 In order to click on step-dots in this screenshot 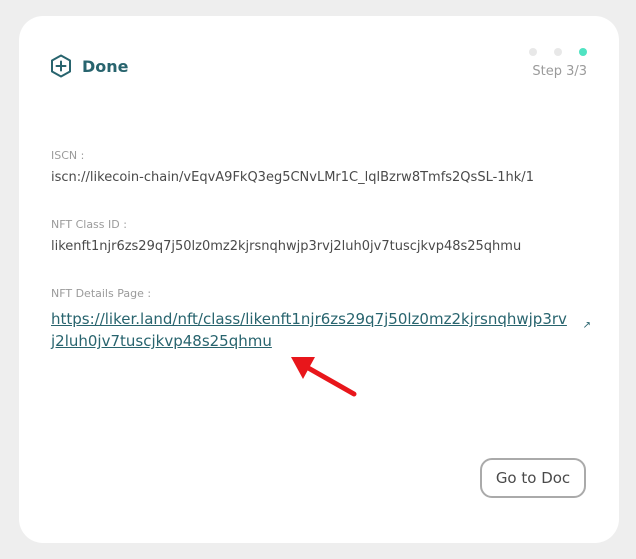, I will do `click(558, 52)`.